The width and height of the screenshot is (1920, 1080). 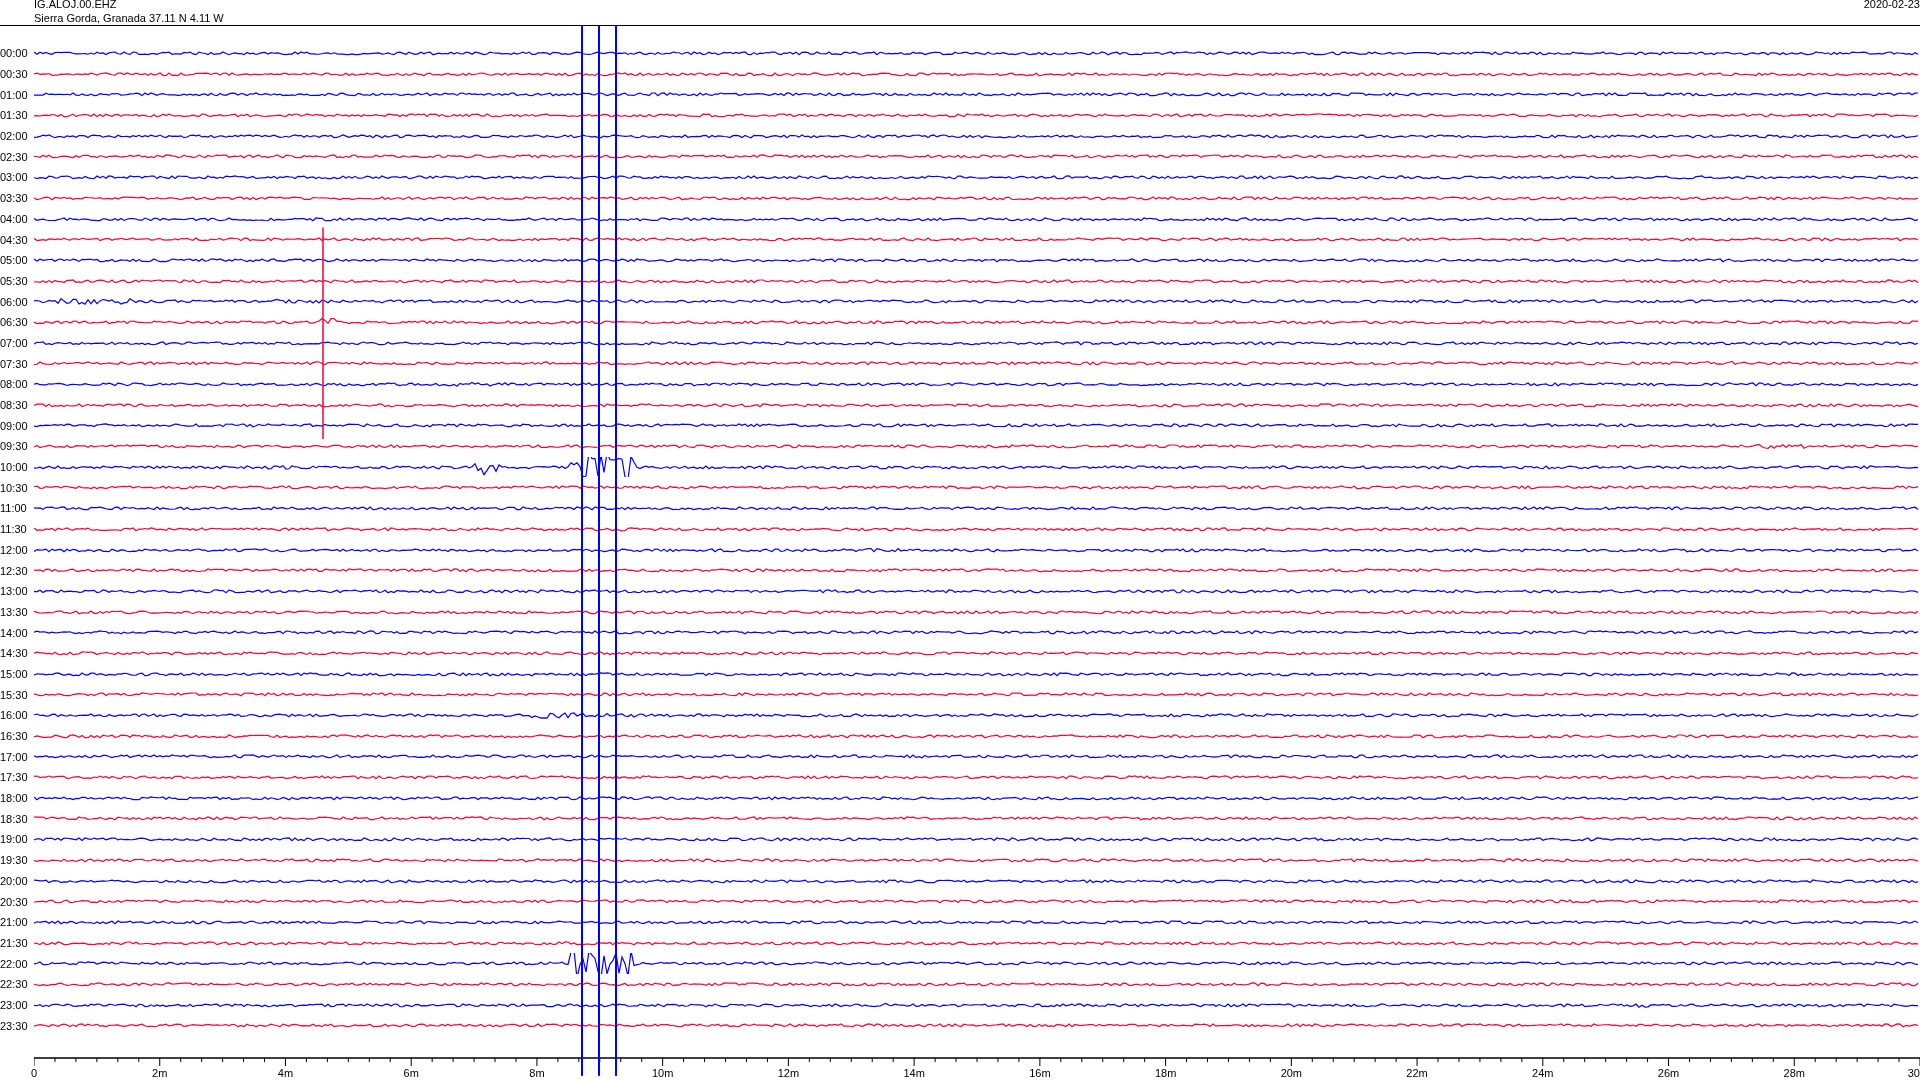 What do you see at coordinates (14, 280) in the screenshot?
I see `time-label: 05:30` at bounding box center [14, 280].